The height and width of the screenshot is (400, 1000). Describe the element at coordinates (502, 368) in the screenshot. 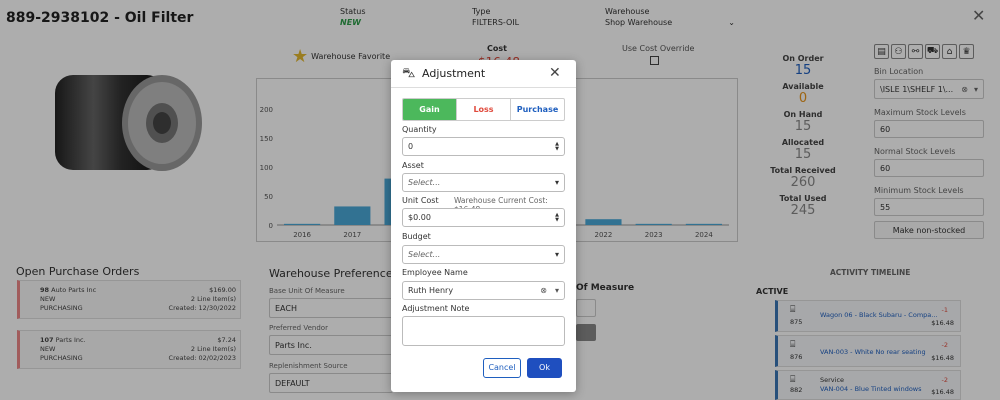

I see `cancel-button: Cancel` at that location.